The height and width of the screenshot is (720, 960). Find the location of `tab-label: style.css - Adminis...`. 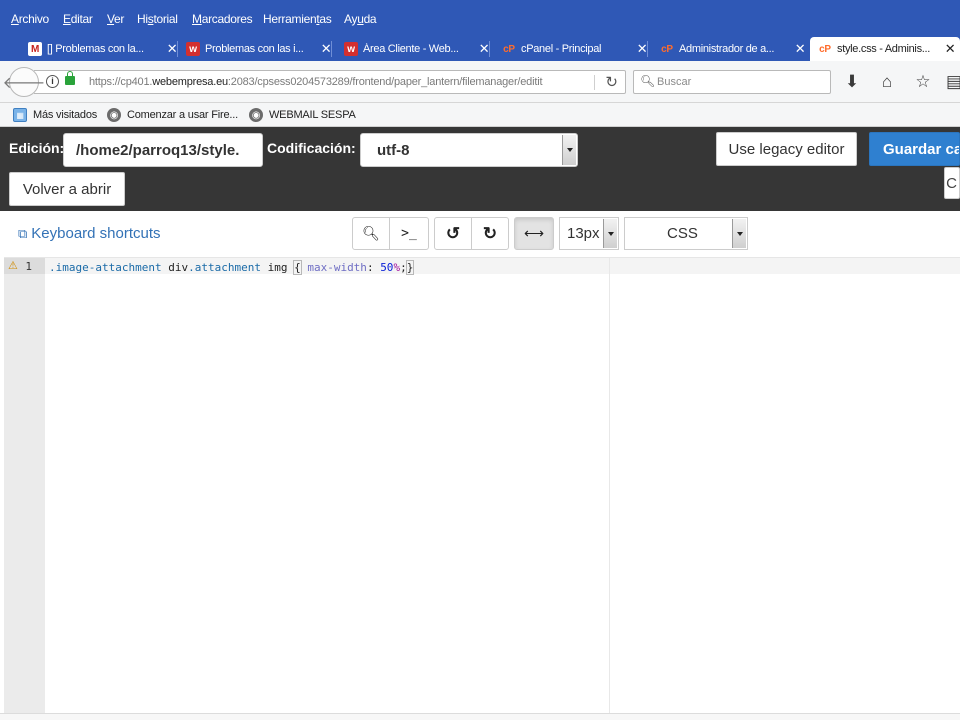

tab-label: style.css - Adminis... is located at coordinates (884, 49).